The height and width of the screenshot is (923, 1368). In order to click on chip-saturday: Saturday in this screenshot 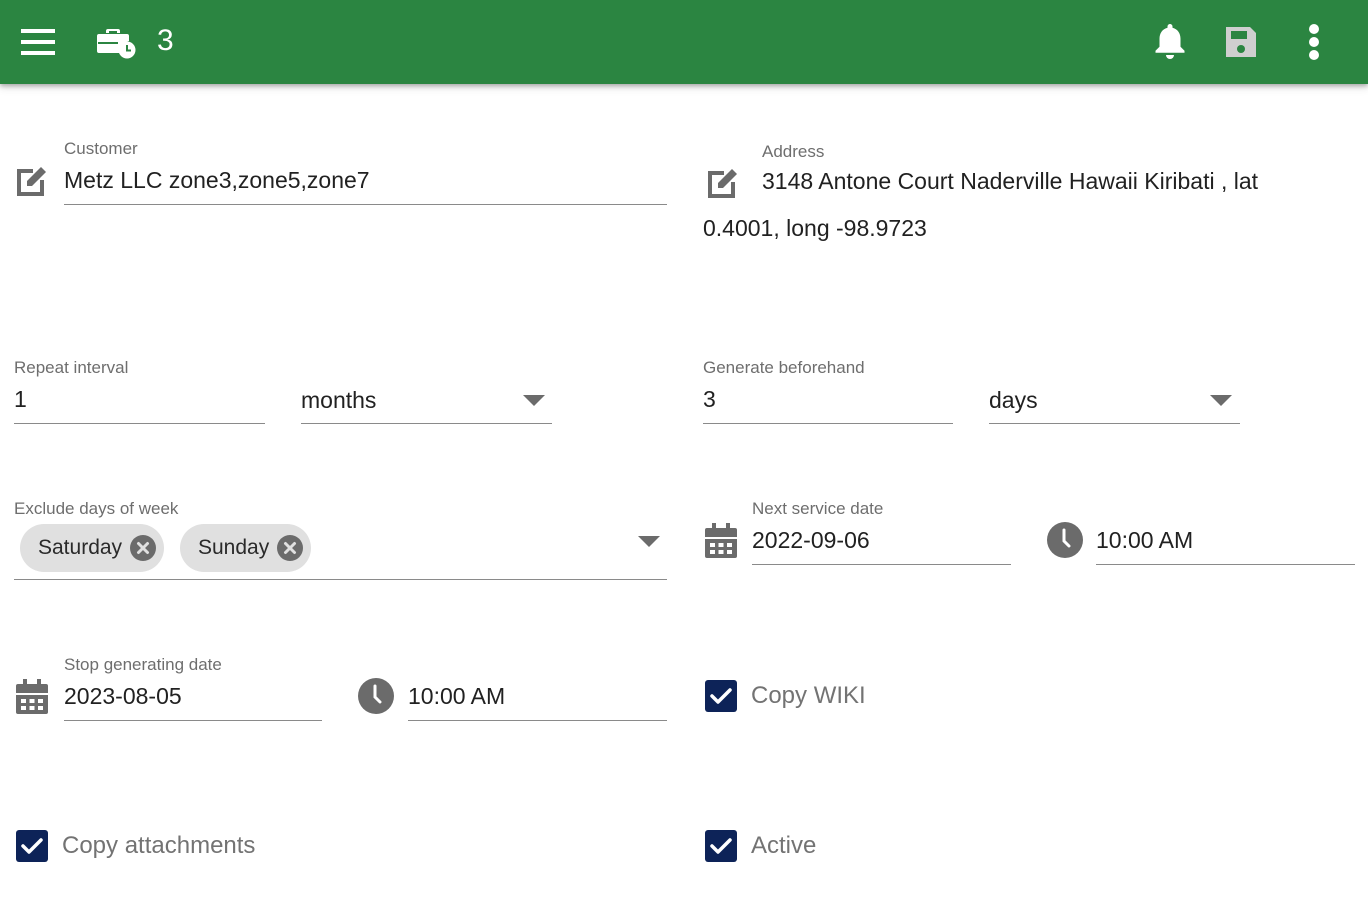, I will do `click(92, 548)`.